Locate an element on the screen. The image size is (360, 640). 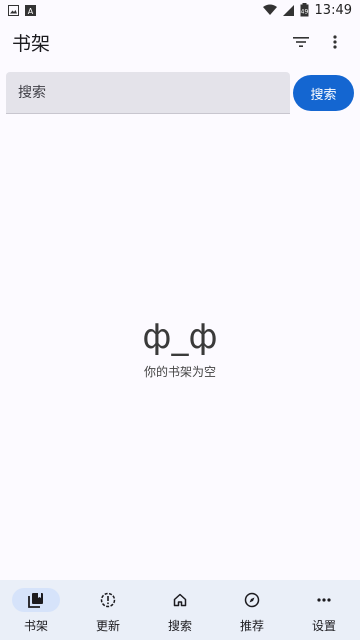
empty-state: ф_ф 你的书架为空 is located at coordinates (180, 347).